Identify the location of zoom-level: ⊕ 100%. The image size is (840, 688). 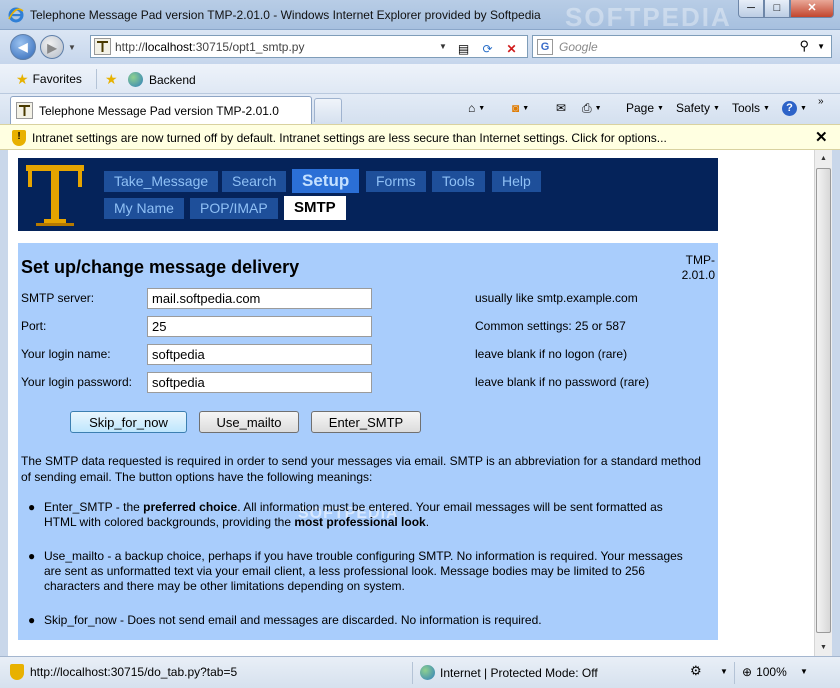
(764, 672).